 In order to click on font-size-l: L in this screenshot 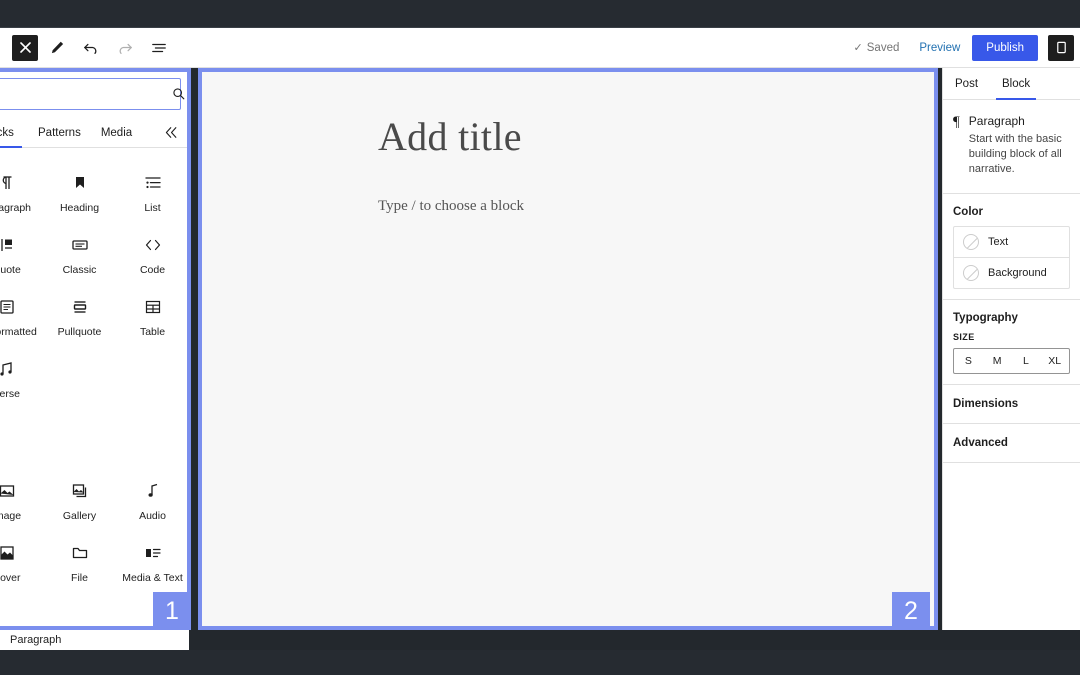, I will do `click(1026, 361)`.